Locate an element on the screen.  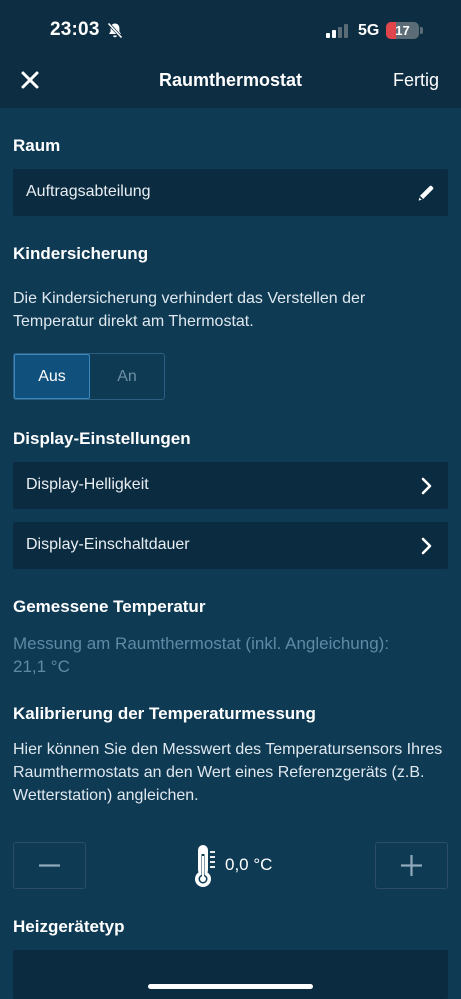
battery-tip is located at coordinates (421, 30).